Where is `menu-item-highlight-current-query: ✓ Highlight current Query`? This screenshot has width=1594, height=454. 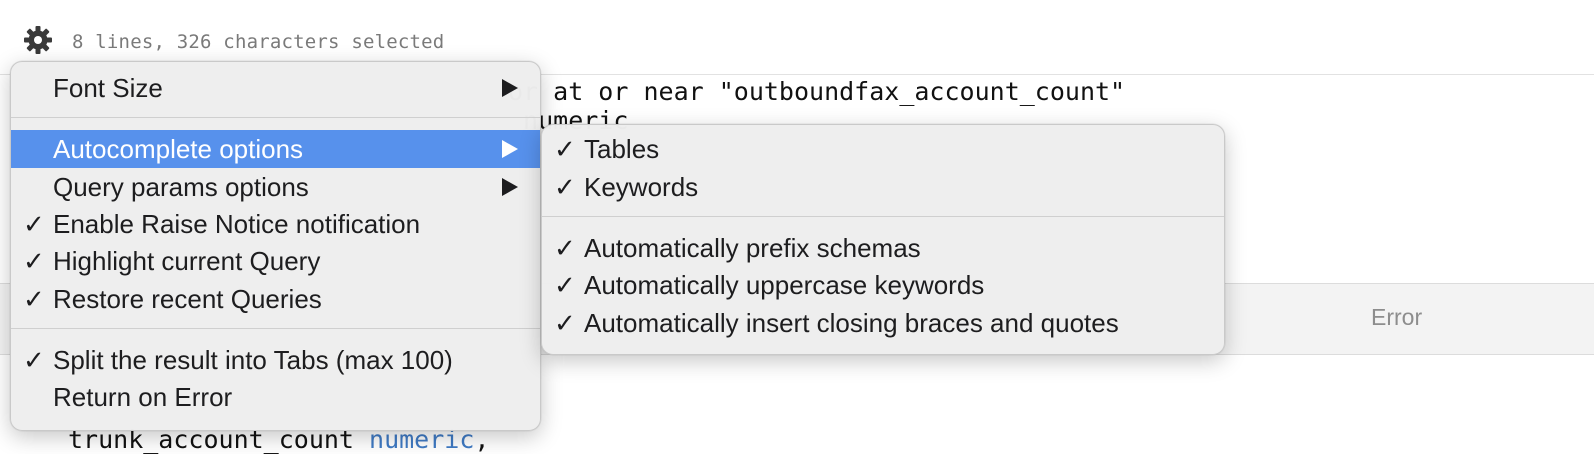 menu-item-highlight-current-query: ✓ Highlight current Query is located at coordinates (275, 261).